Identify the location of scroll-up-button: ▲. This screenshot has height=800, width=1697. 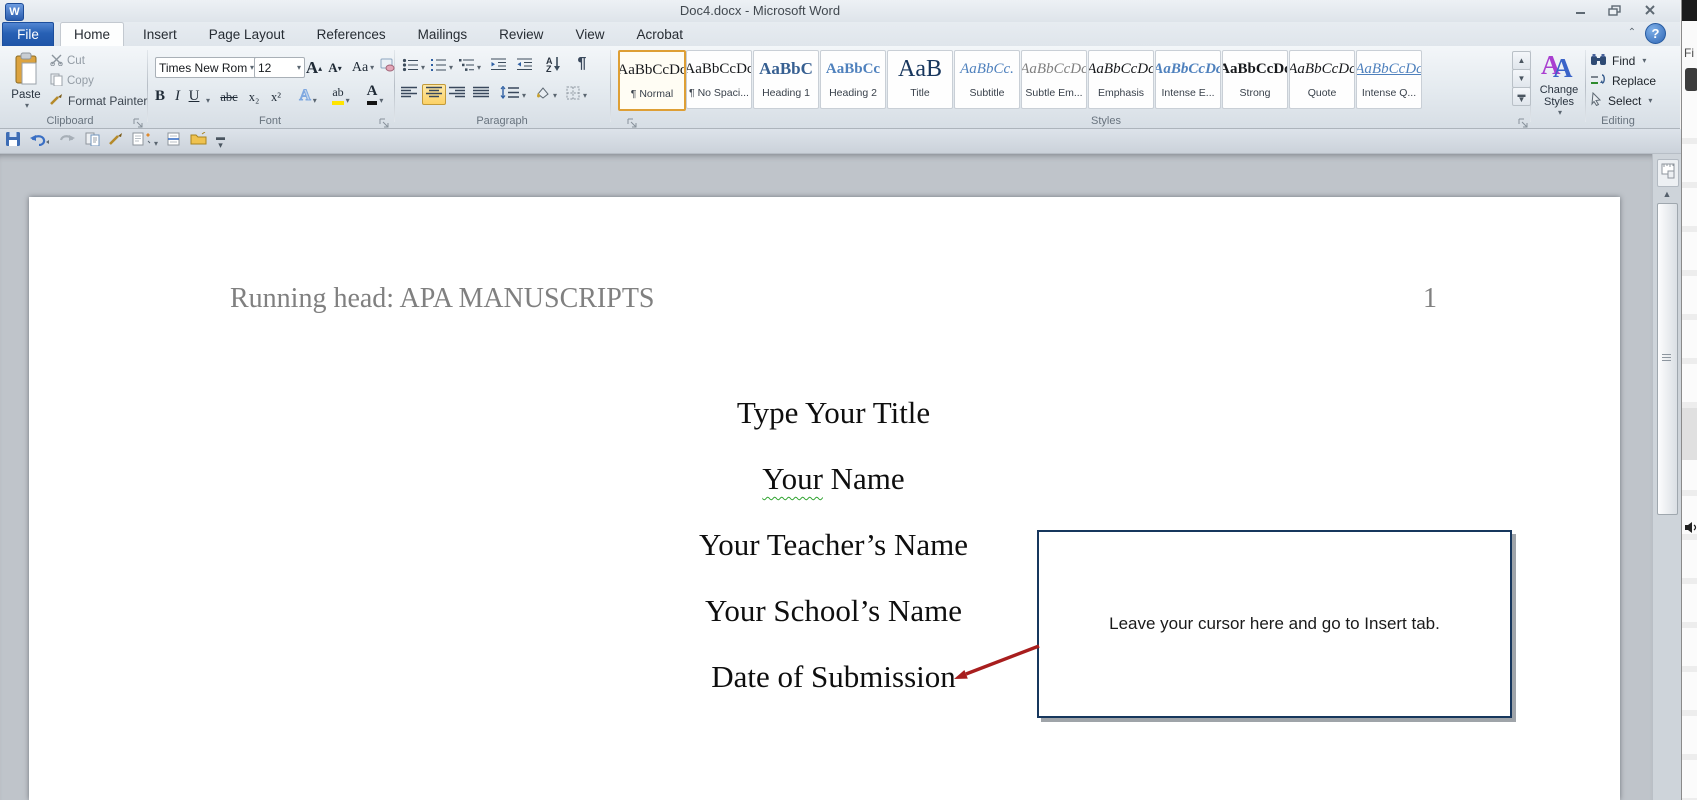
(1667, 196).